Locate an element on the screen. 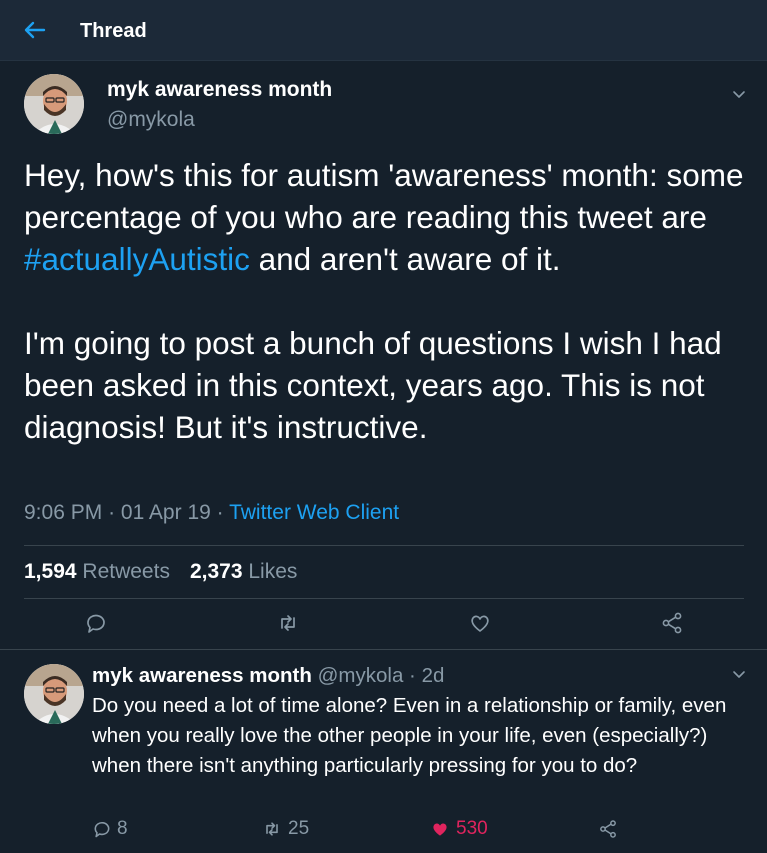 Image resolution: width=767 pixels, height=853 pixels. retweets-count: 1,594 is located at coordinates (50, 571).